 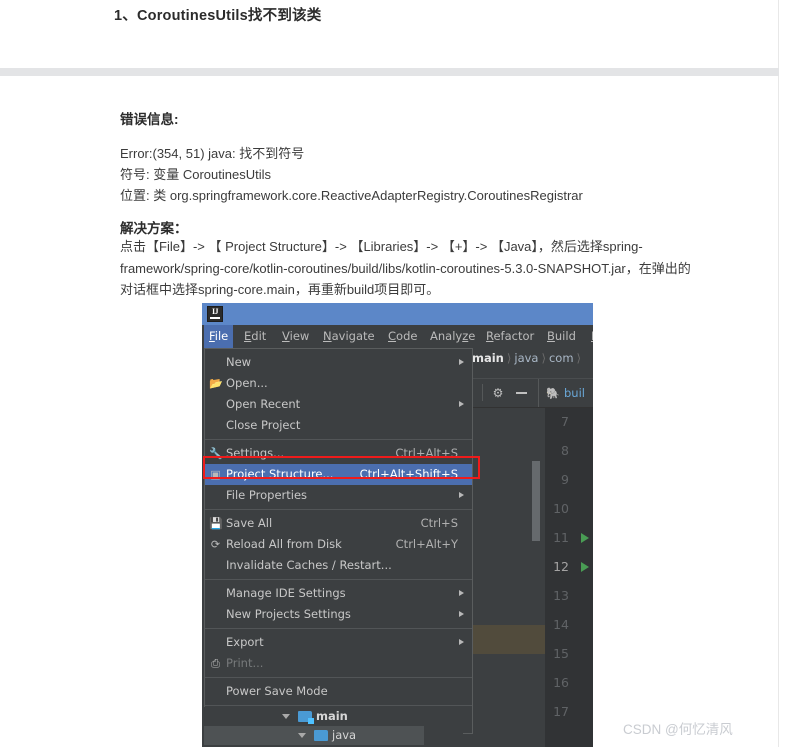 What do you see at coordinates (154, 228) in the screenshot?
I see `solution-section-title: 解决方案：` at bounding box center [154, 228].